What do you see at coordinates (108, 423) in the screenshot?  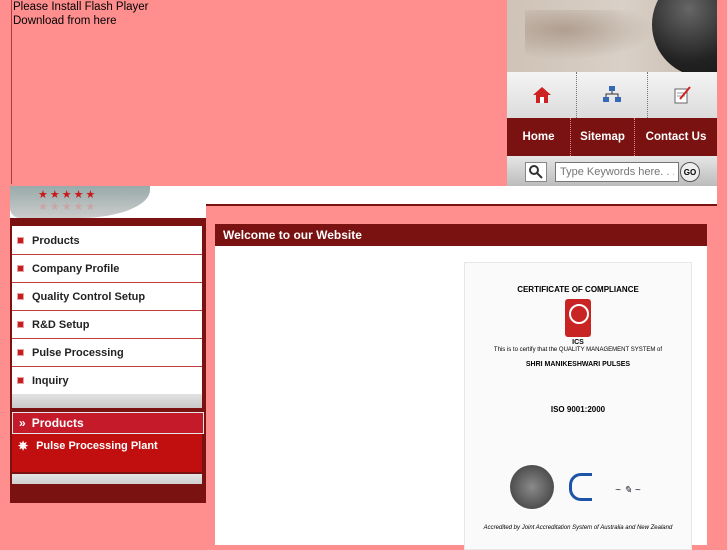 I see `products-box-header: » Products` at bounding box center [108, 423].